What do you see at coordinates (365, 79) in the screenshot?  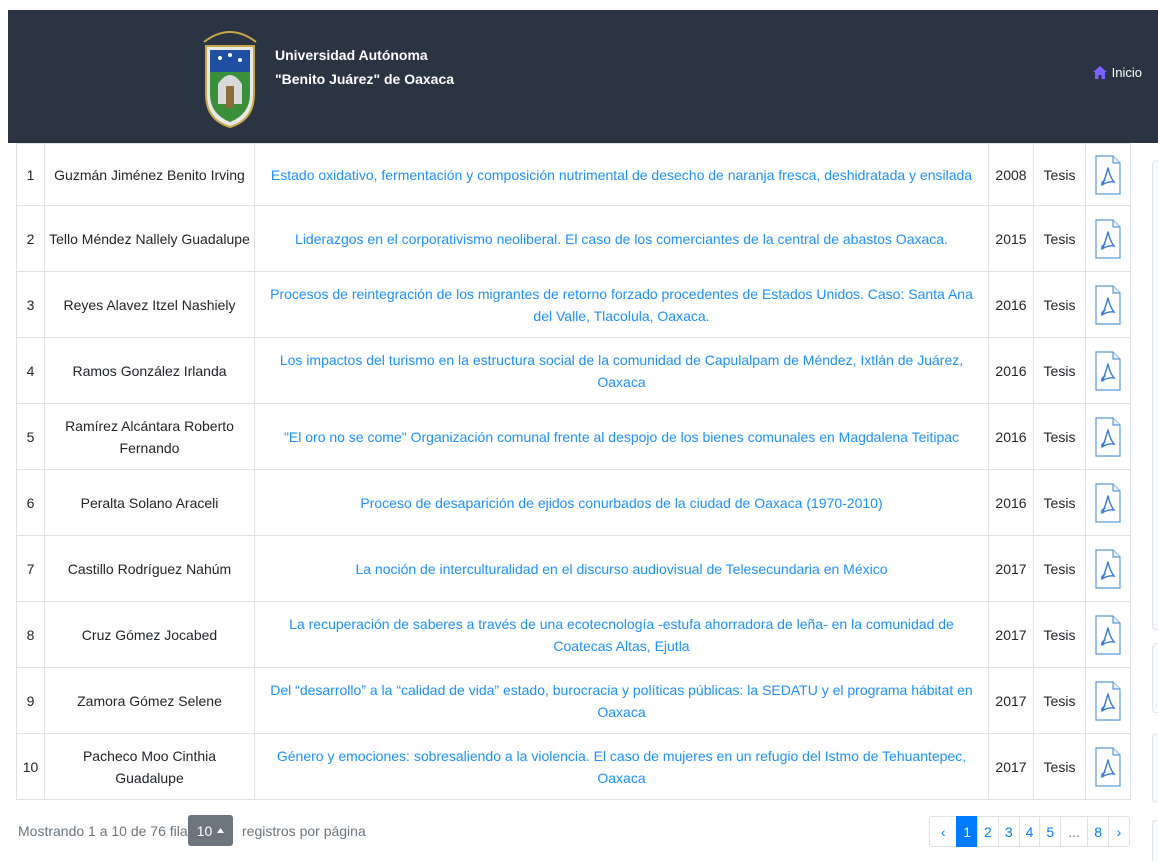 I see `brand-line-2: "Benito Juárez" de Oaxaca` at bounding box center [365, 79].